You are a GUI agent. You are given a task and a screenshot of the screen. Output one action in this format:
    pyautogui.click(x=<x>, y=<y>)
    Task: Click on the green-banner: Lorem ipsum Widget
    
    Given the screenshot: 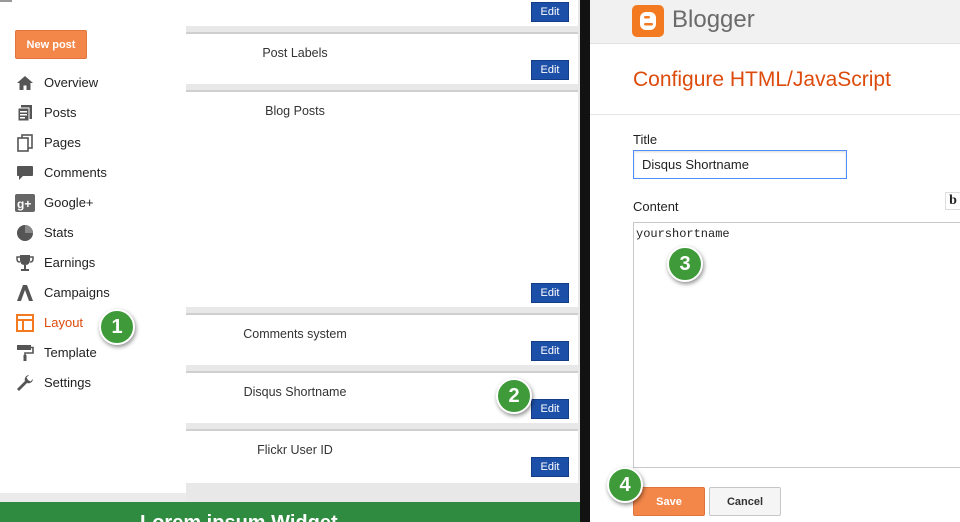 What is the action you would take?
    pyautogui.click(x=291, y=512)
    